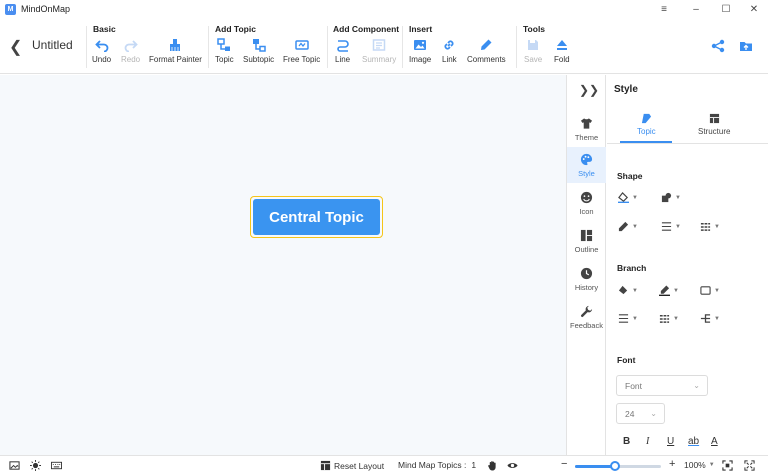 This screenshot has height=475, width=768. I want to click on undo-label: Undo, so click(102, 59).